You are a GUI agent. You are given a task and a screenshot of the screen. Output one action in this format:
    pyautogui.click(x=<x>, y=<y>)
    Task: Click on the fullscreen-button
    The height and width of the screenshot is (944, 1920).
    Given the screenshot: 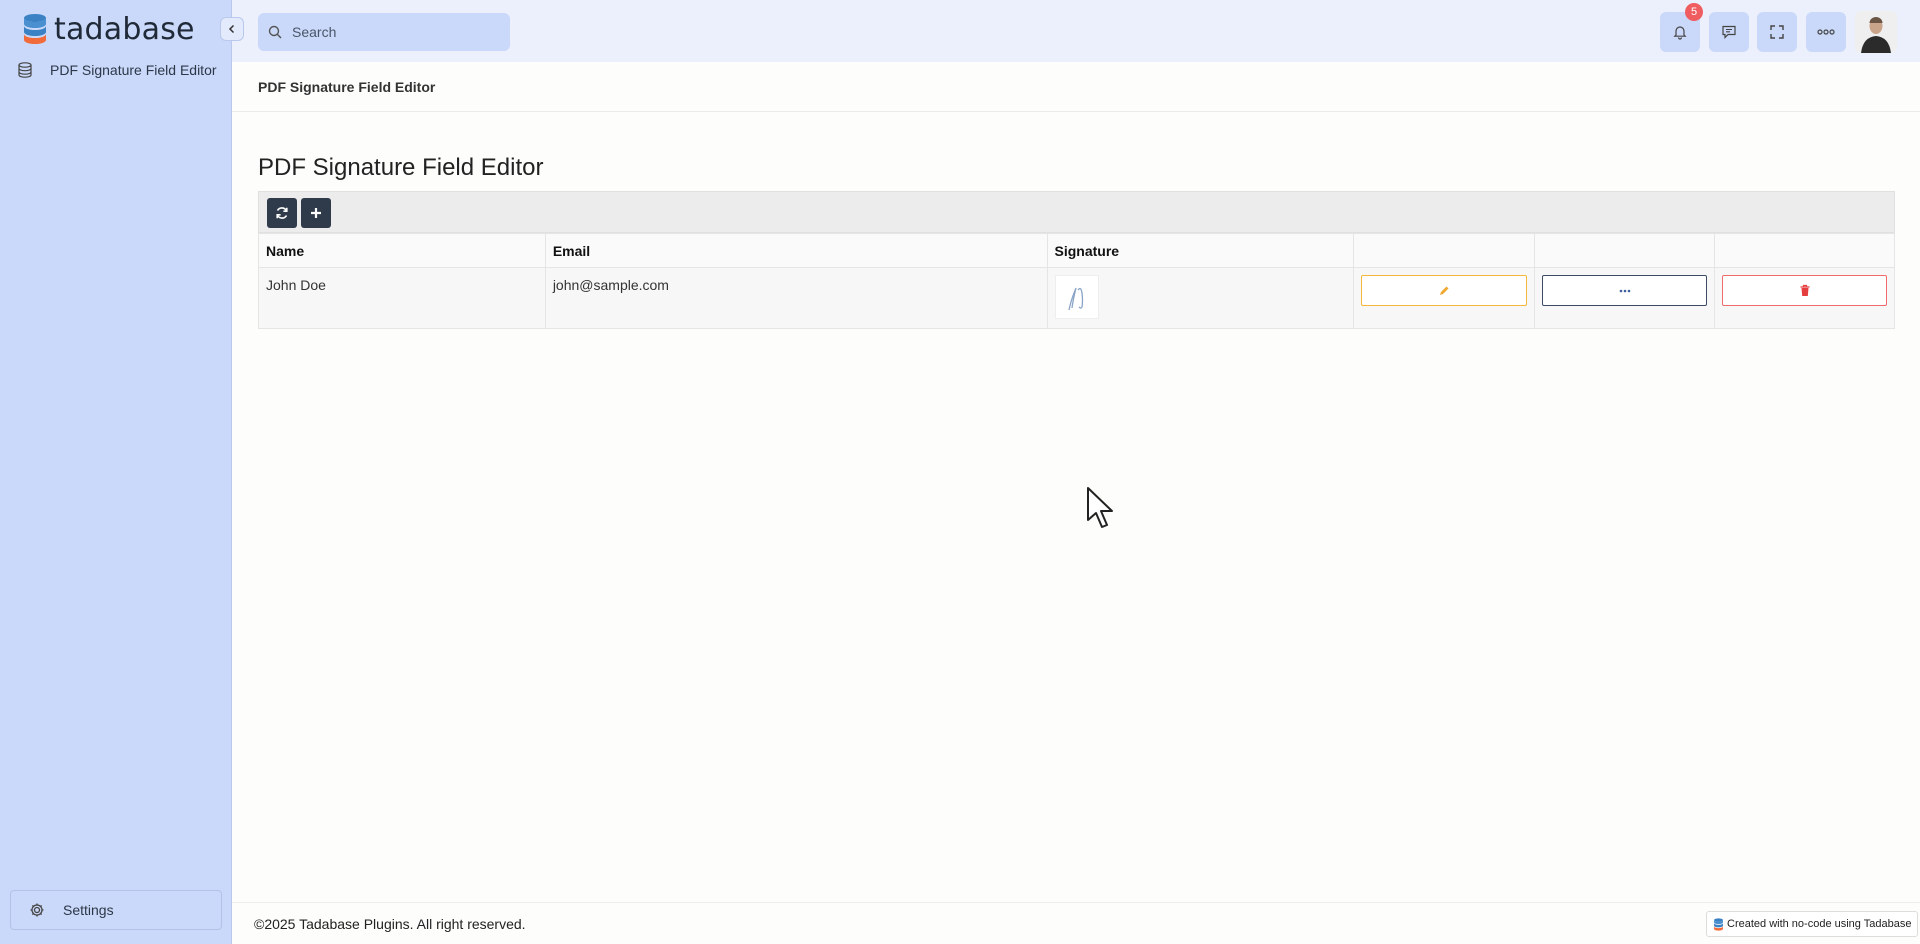 What is the action you would take?
    pyautogui.click(x=1777, y=32)
    